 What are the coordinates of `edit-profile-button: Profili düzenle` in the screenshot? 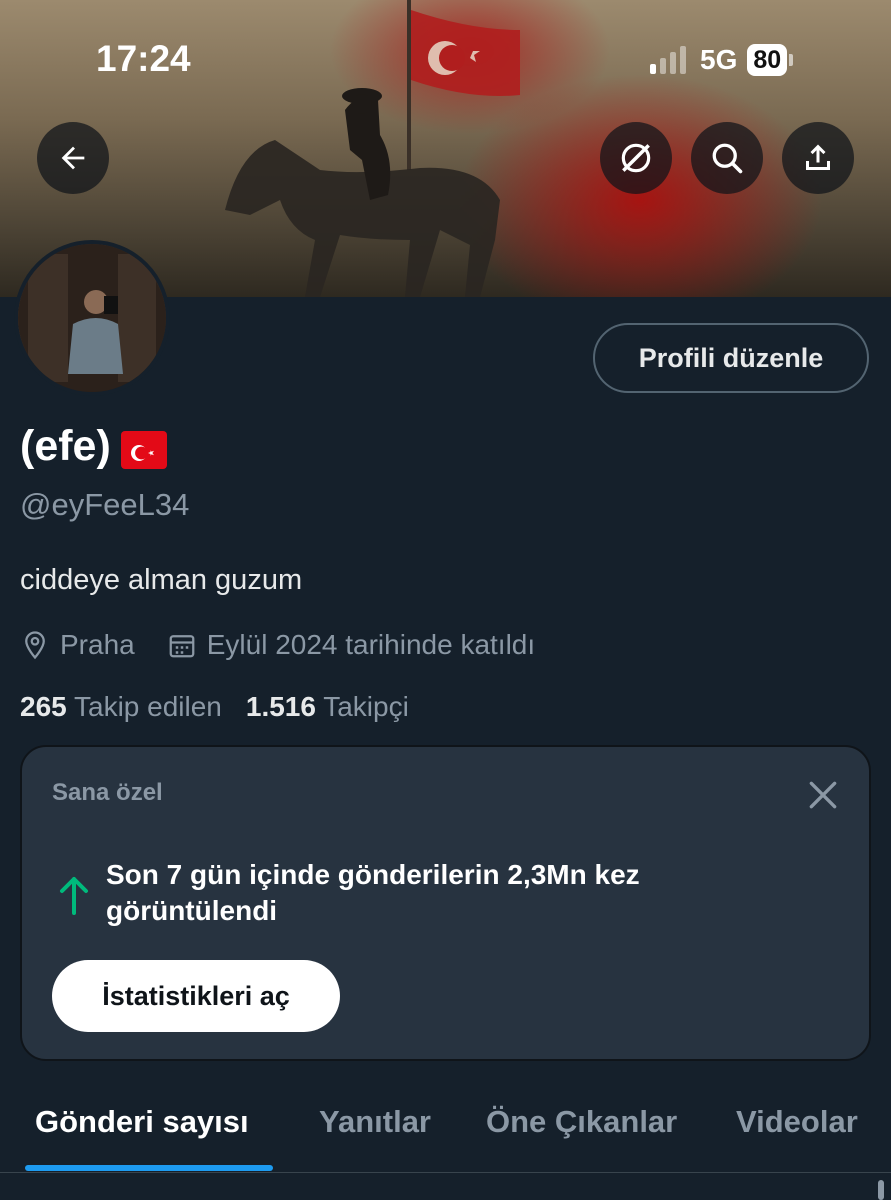 It's located at (731, 358).